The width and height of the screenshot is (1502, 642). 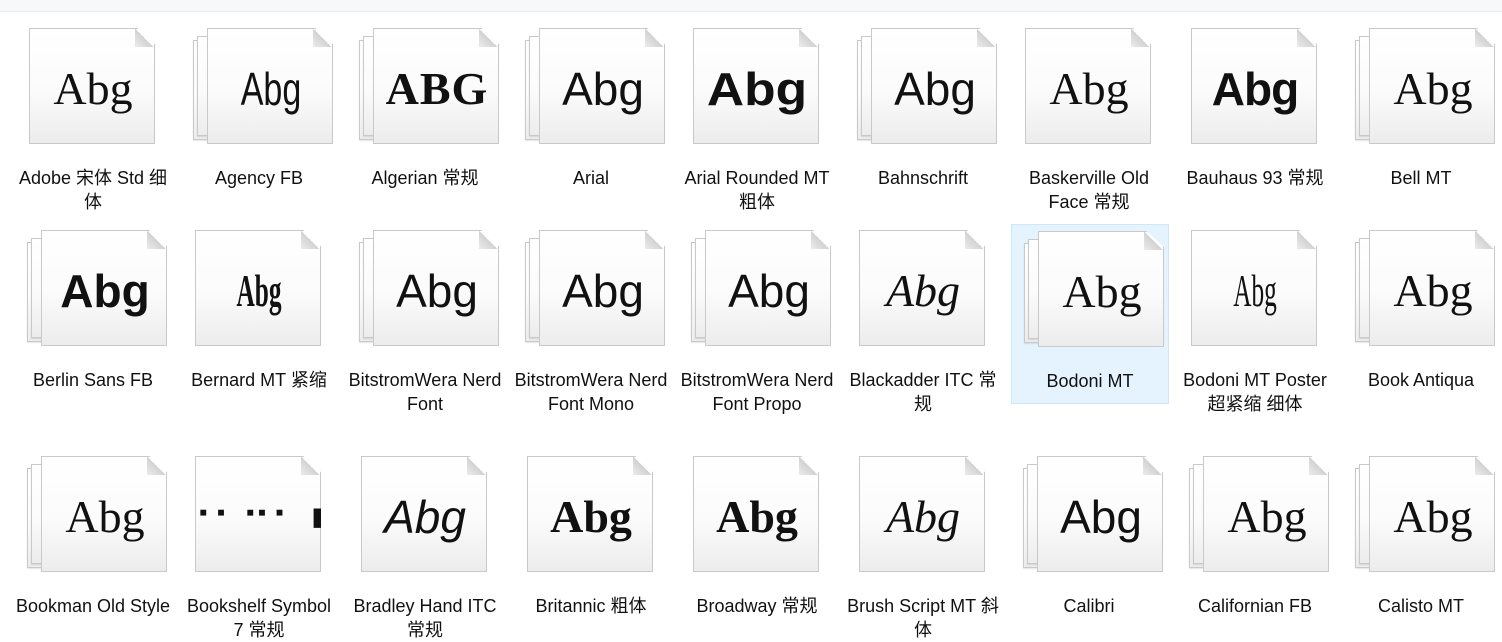 What do you see at coordinates (1421, 178) in the screenshot?
I see `font-name-label: Bell MT` at bounding box center [1421, 178].